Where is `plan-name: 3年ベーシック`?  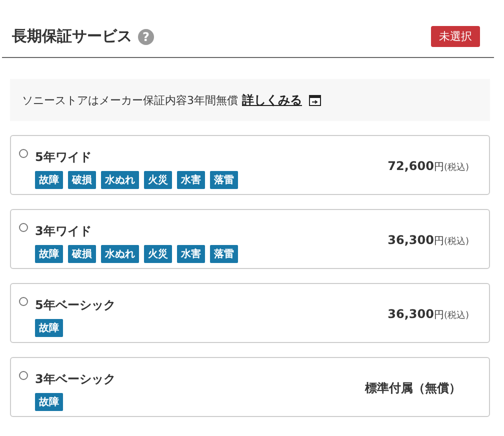
plan-name: 3年ベーシック is located at coordinates (75, 379).